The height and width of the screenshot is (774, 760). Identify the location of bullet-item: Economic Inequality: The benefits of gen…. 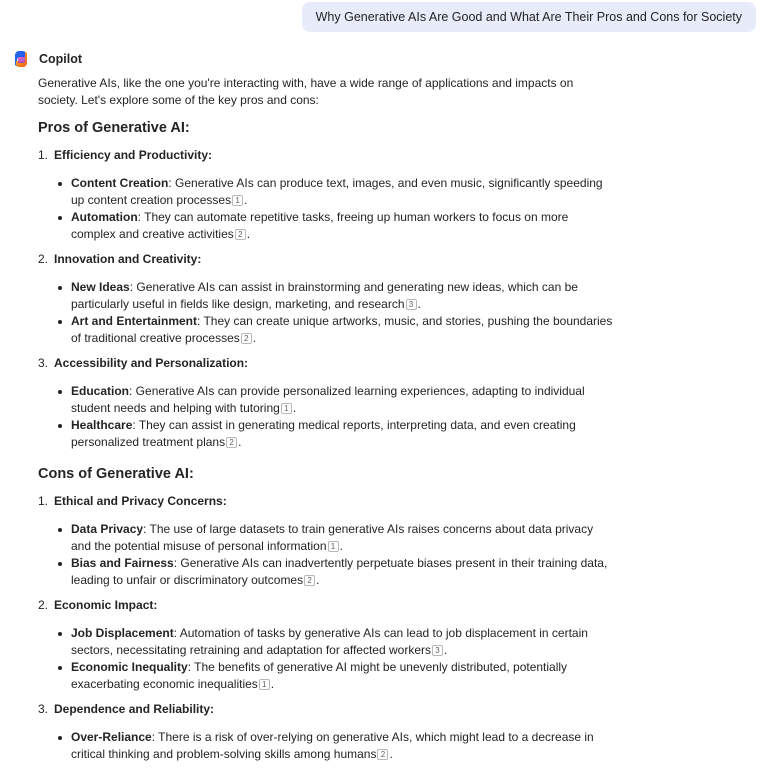
(334, 676).